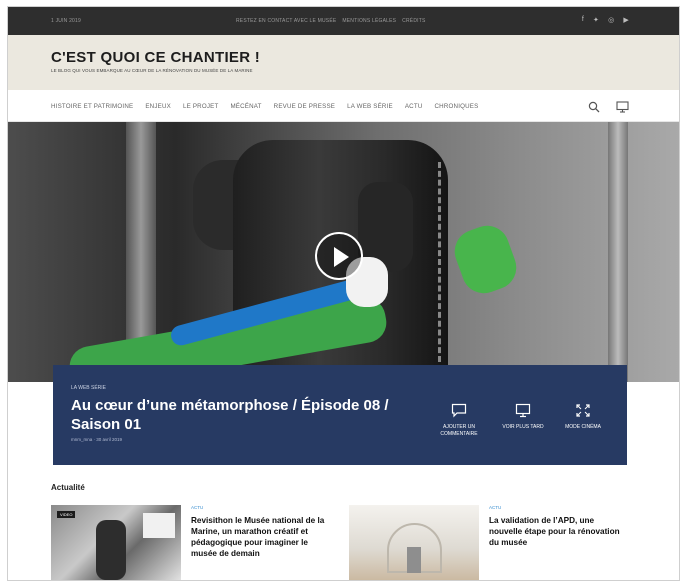 Image resolution: width=687 pixels, height=581 pixels. I want to click on add-comment-button: AJOUTER UN COMMENTAIRE, so click(459, 420).